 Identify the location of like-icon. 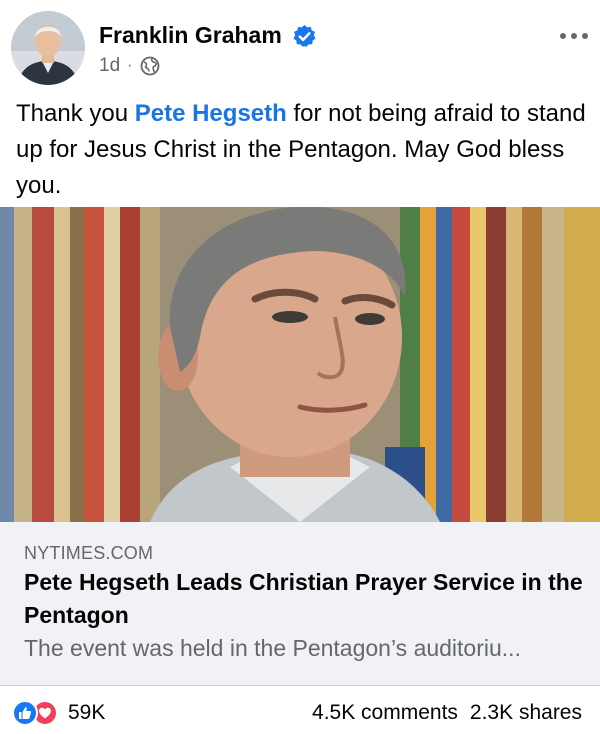
(25, 713).